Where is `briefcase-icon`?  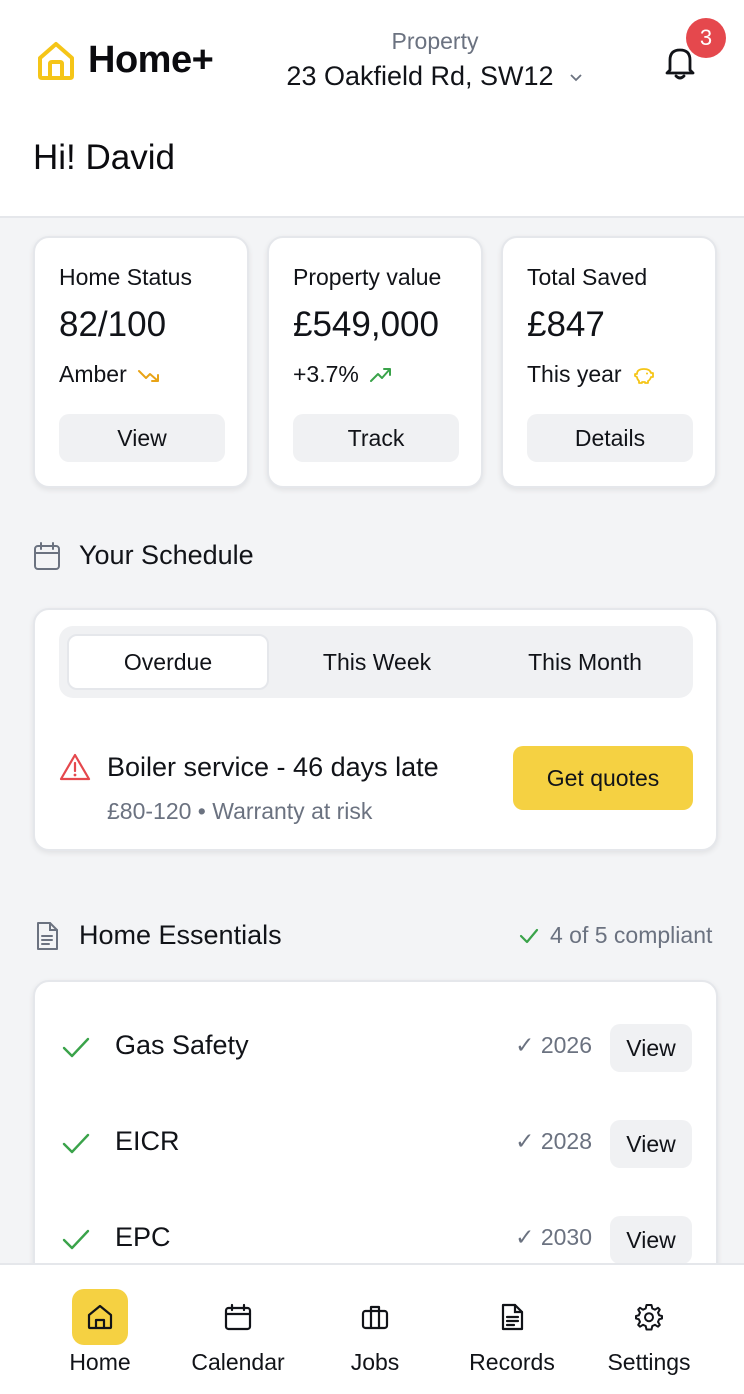 briefcase-icon is located at coordinates (375, 1317).